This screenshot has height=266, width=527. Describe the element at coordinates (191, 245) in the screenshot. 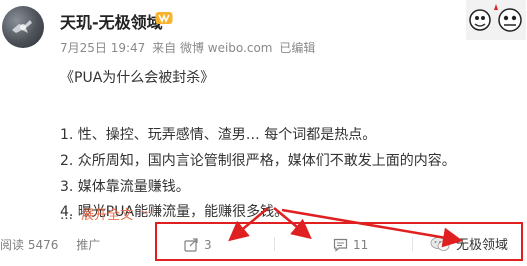

I see `repost-icon` at that location.